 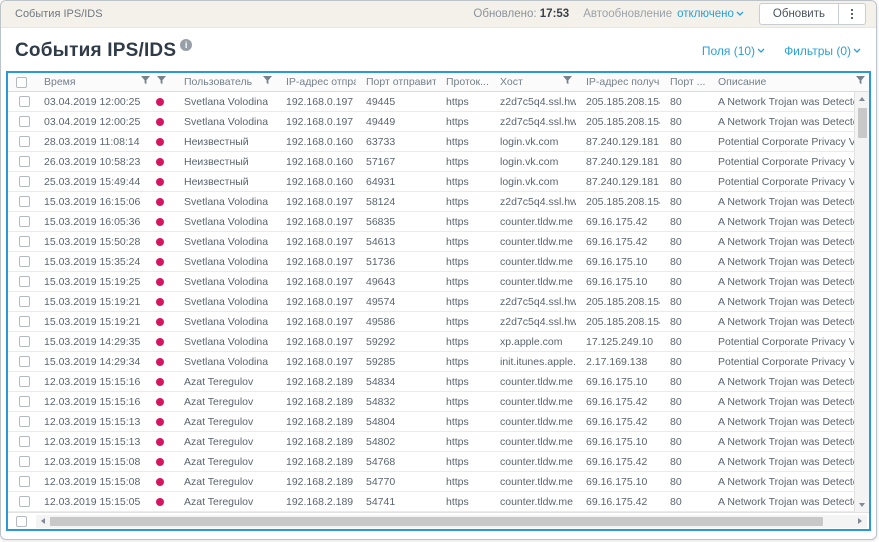 What do you see at coordinates (740, 14) in the screenshot?
I see `chevron-down-icon` at bounding box center [740, 14].